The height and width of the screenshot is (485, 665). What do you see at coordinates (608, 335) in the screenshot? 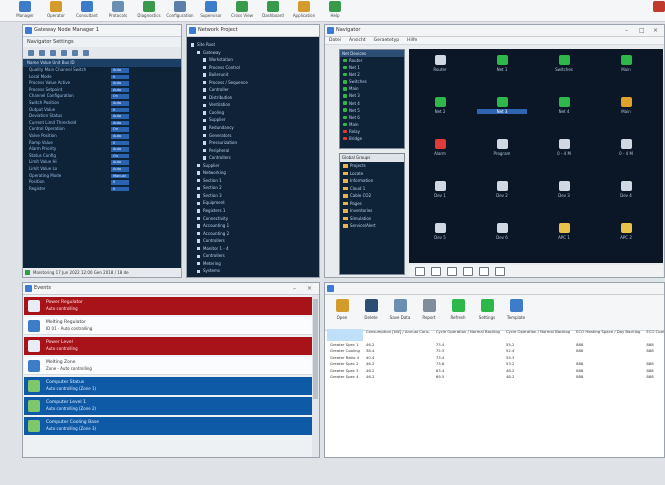
I see `column-header: ECO Heating Space / Day Backlog` at bounding box center [608, 335].